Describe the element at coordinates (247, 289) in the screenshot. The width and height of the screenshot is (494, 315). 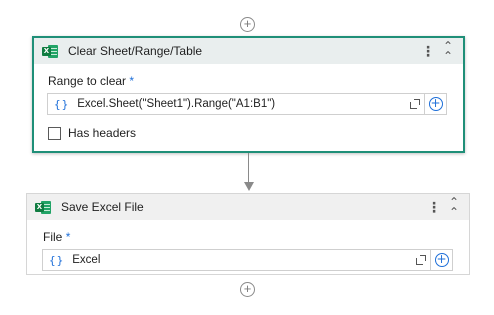
I see `add-activity-bottom-button: +` at that location.